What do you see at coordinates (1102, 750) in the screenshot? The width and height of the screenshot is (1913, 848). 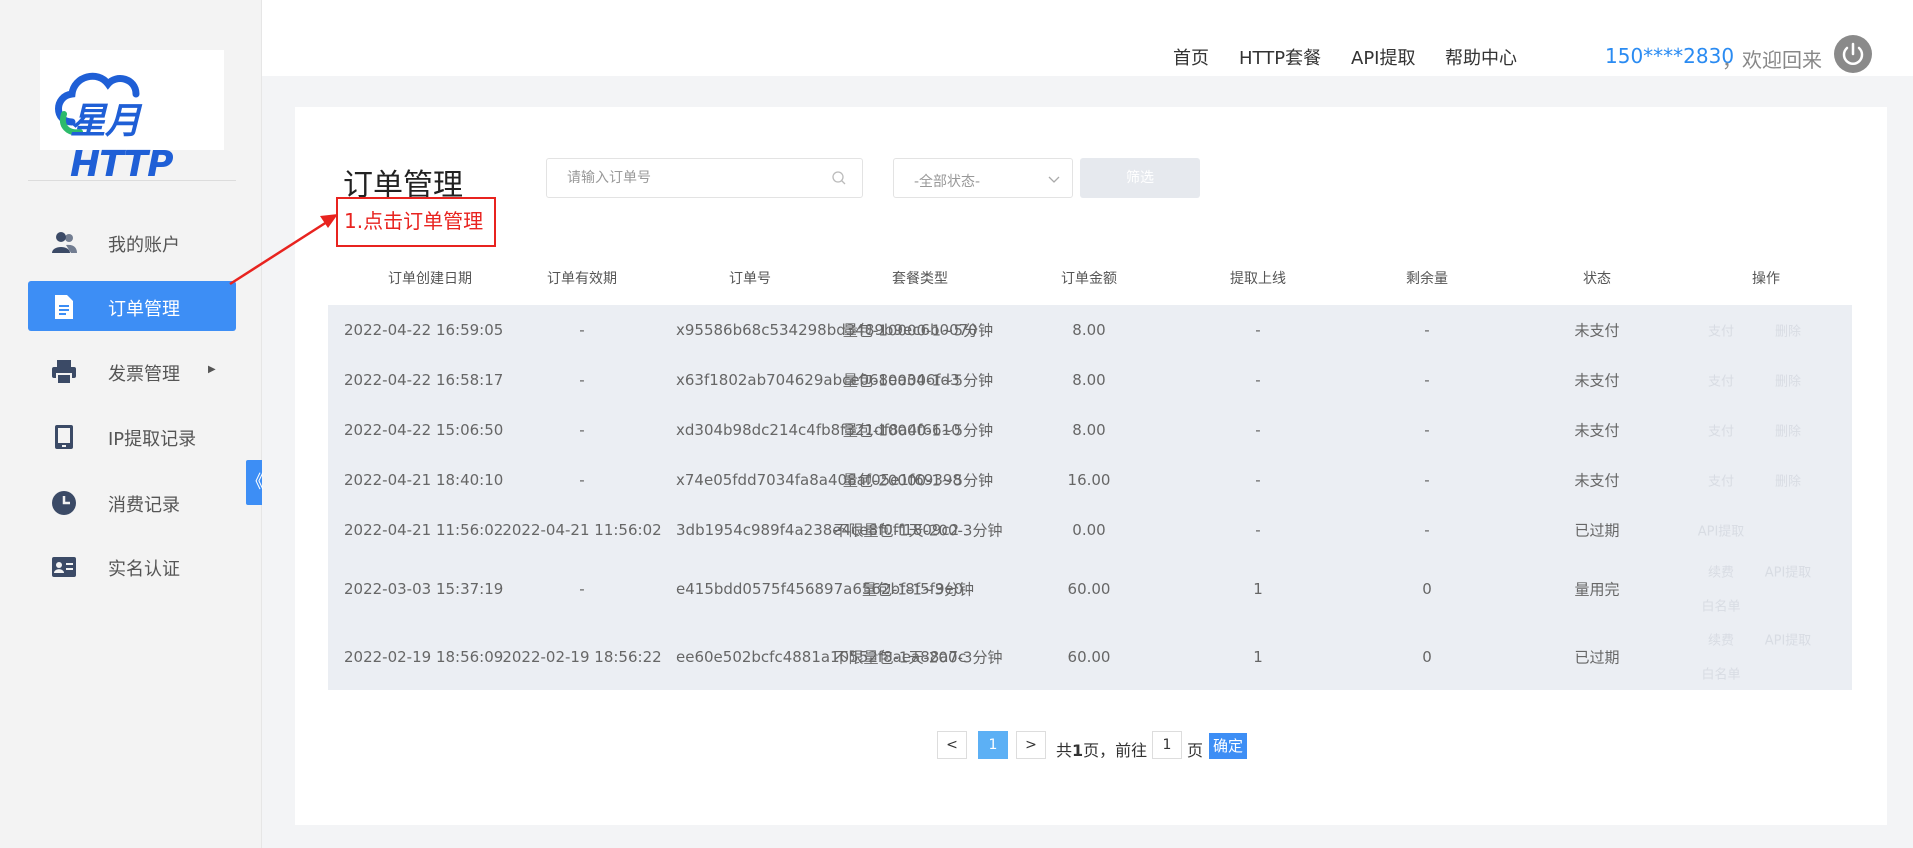 I see `total-pages-label: 共1页，前往` at bounding box center [1102, 750].